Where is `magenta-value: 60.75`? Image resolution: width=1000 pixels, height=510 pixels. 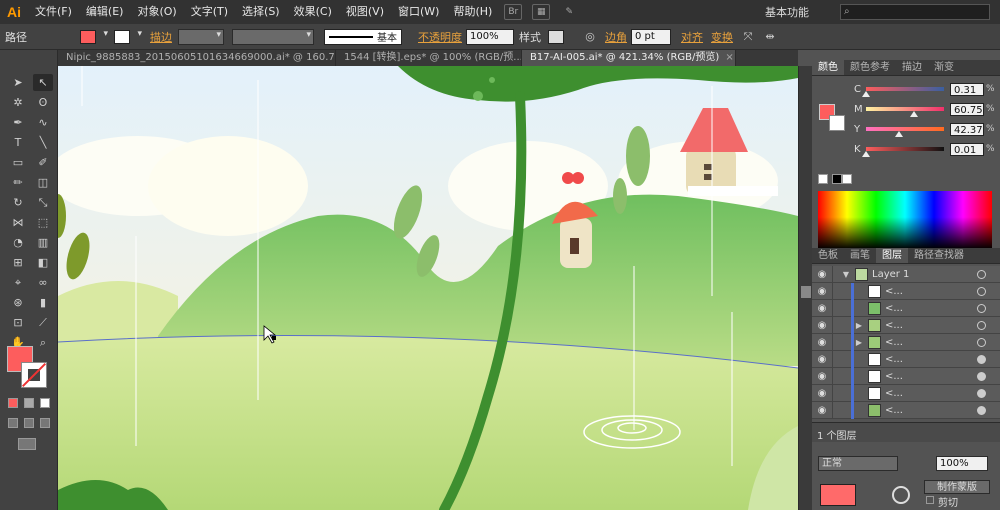
magenta-value: 60.75 is located at coordinates (967, 109).